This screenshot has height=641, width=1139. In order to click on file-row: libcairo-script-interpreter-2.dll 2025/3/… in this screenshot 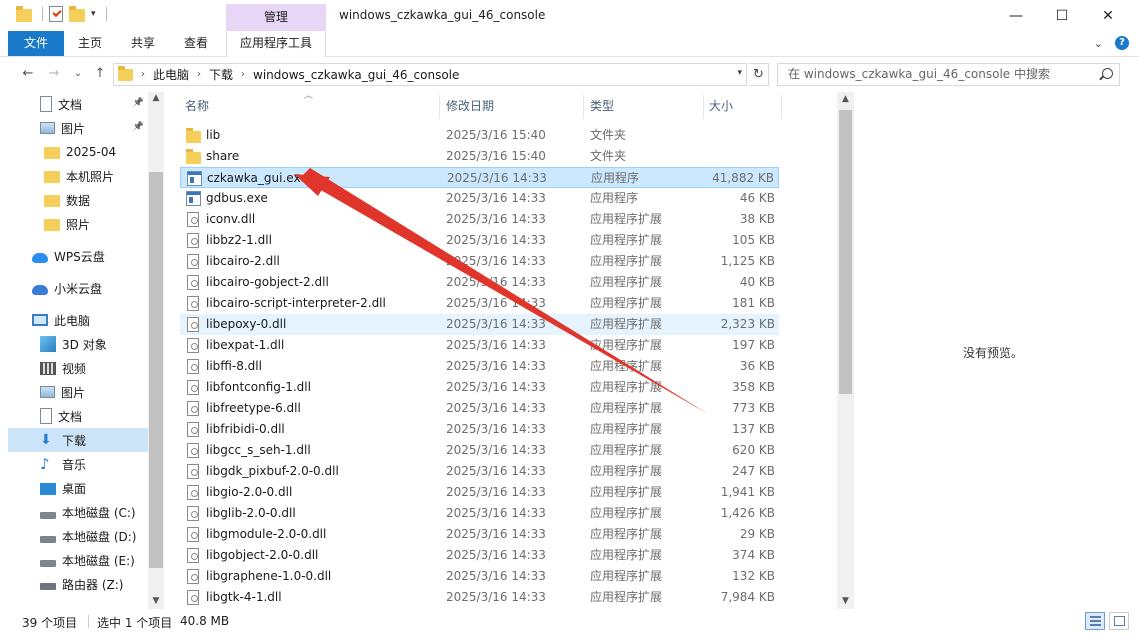, I will do `click(479, 303)`.